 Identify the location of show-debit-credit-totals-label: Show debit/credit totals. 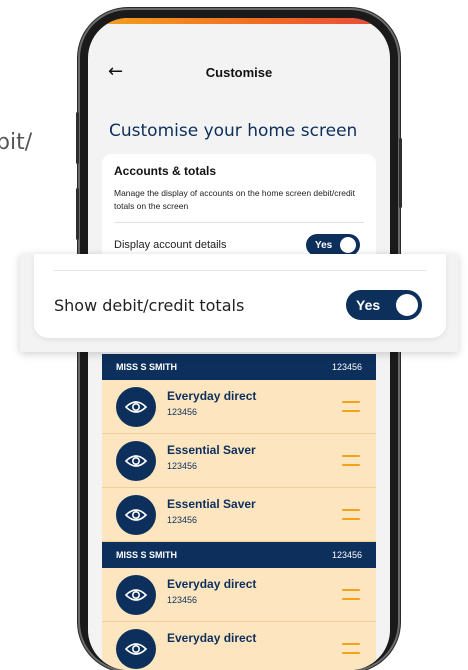
(149, 305).